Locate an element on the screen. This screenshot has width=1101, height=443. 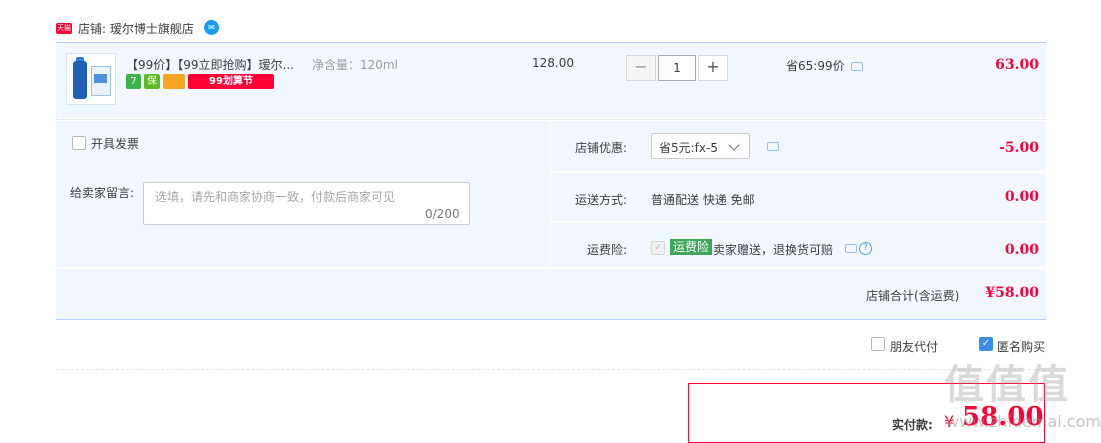
friend-pay-label: 朋友代付 is located at coordinates (914, 346).